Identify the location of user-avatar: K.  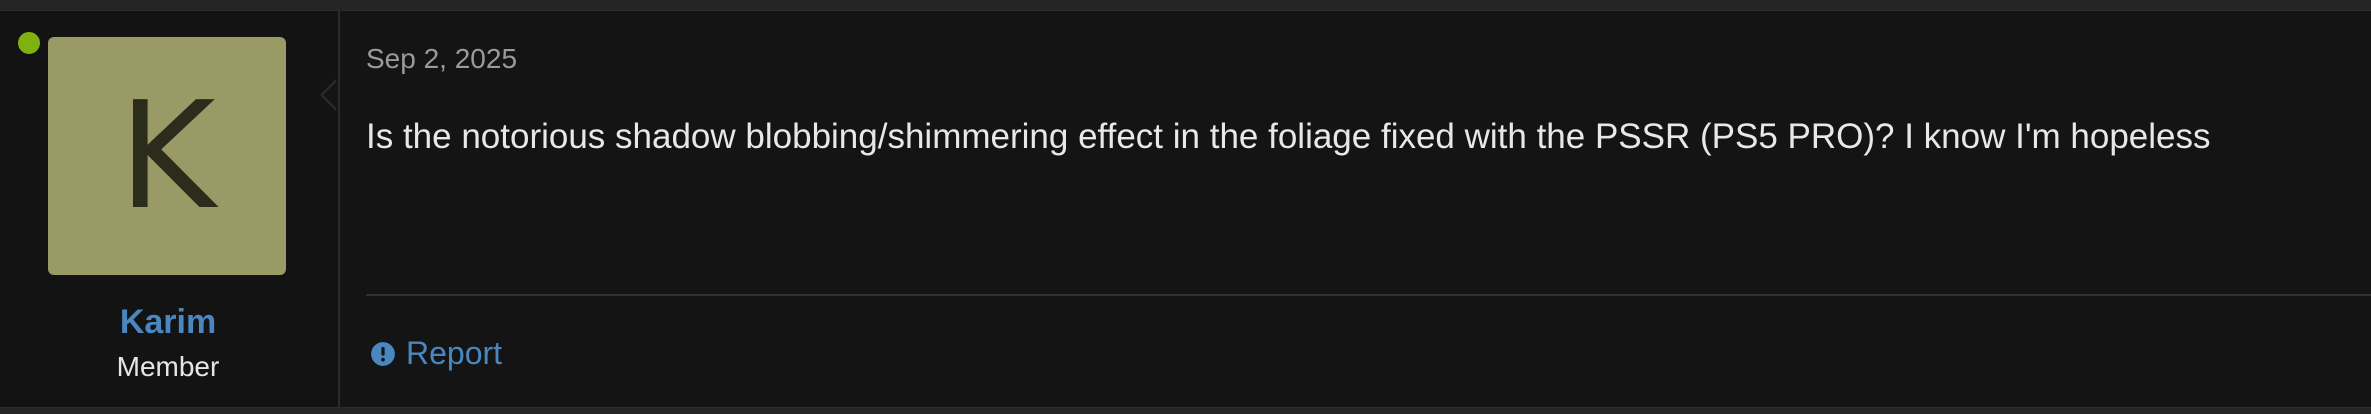
(167, 156).